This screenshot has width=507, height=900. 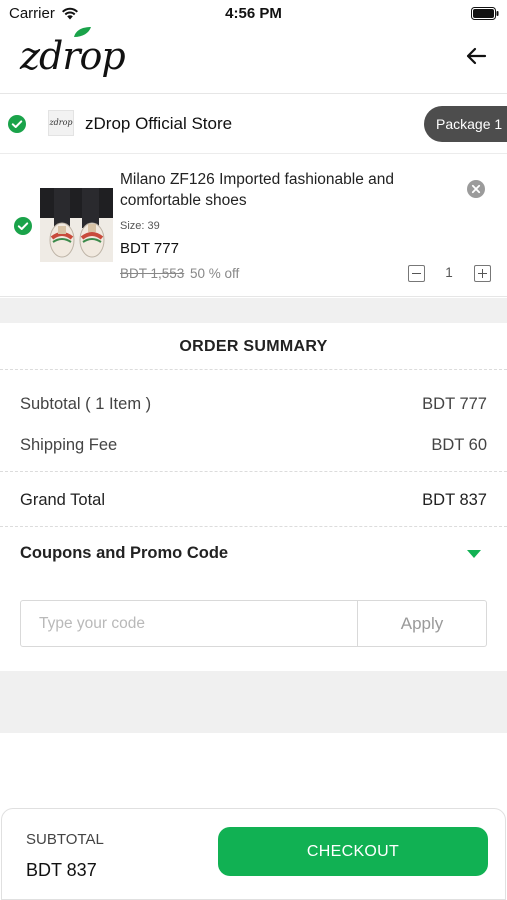 I want to click on quantity-value: 1, so click(x=449, y=272).